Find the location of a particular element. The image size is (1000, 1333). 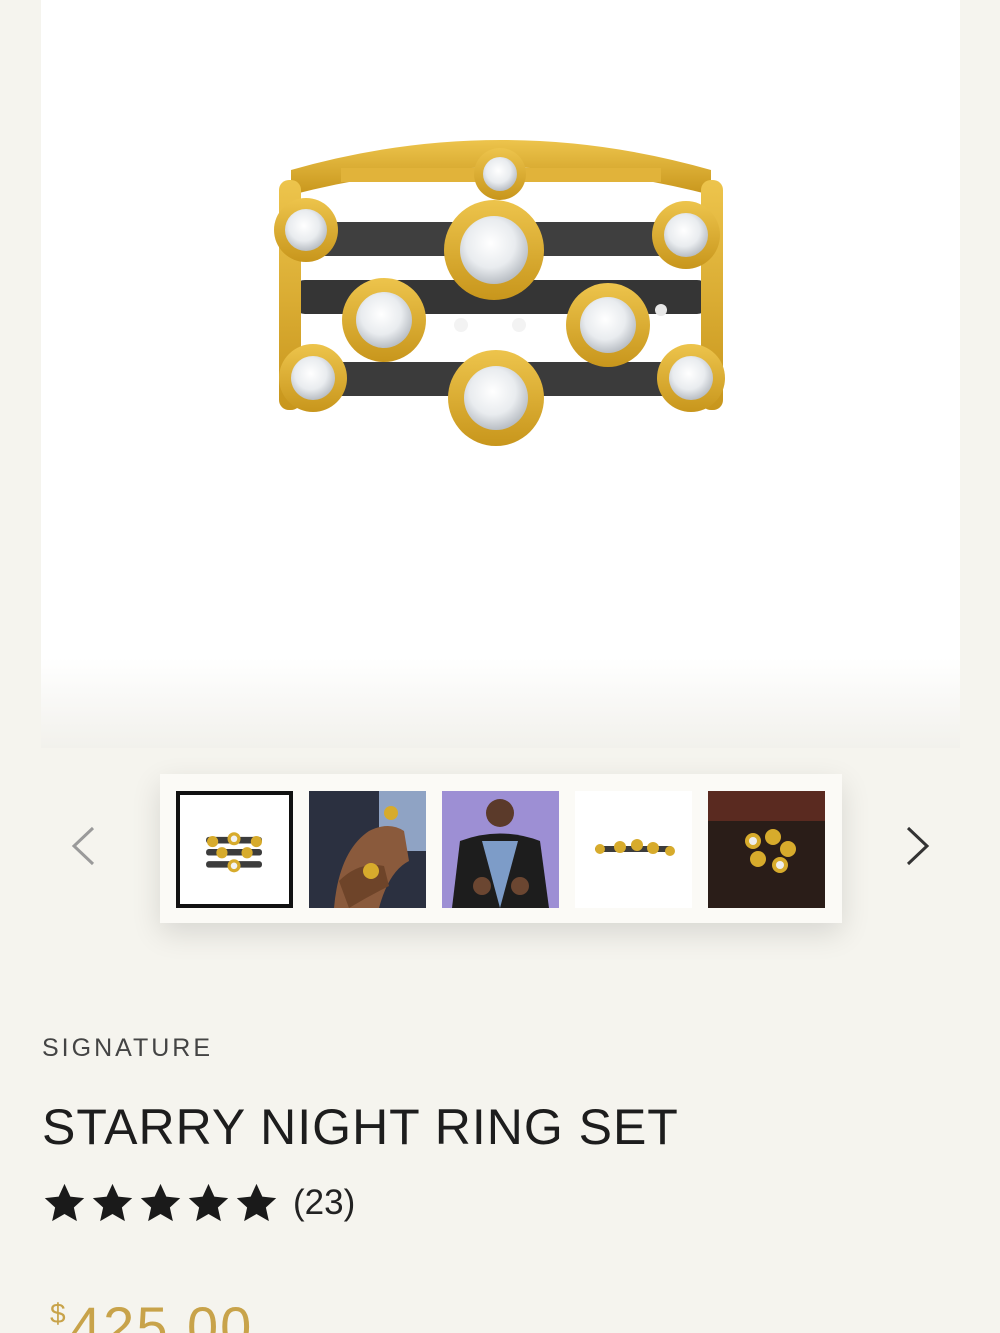

ring-set-illustration is located at coordinates (499, 293).